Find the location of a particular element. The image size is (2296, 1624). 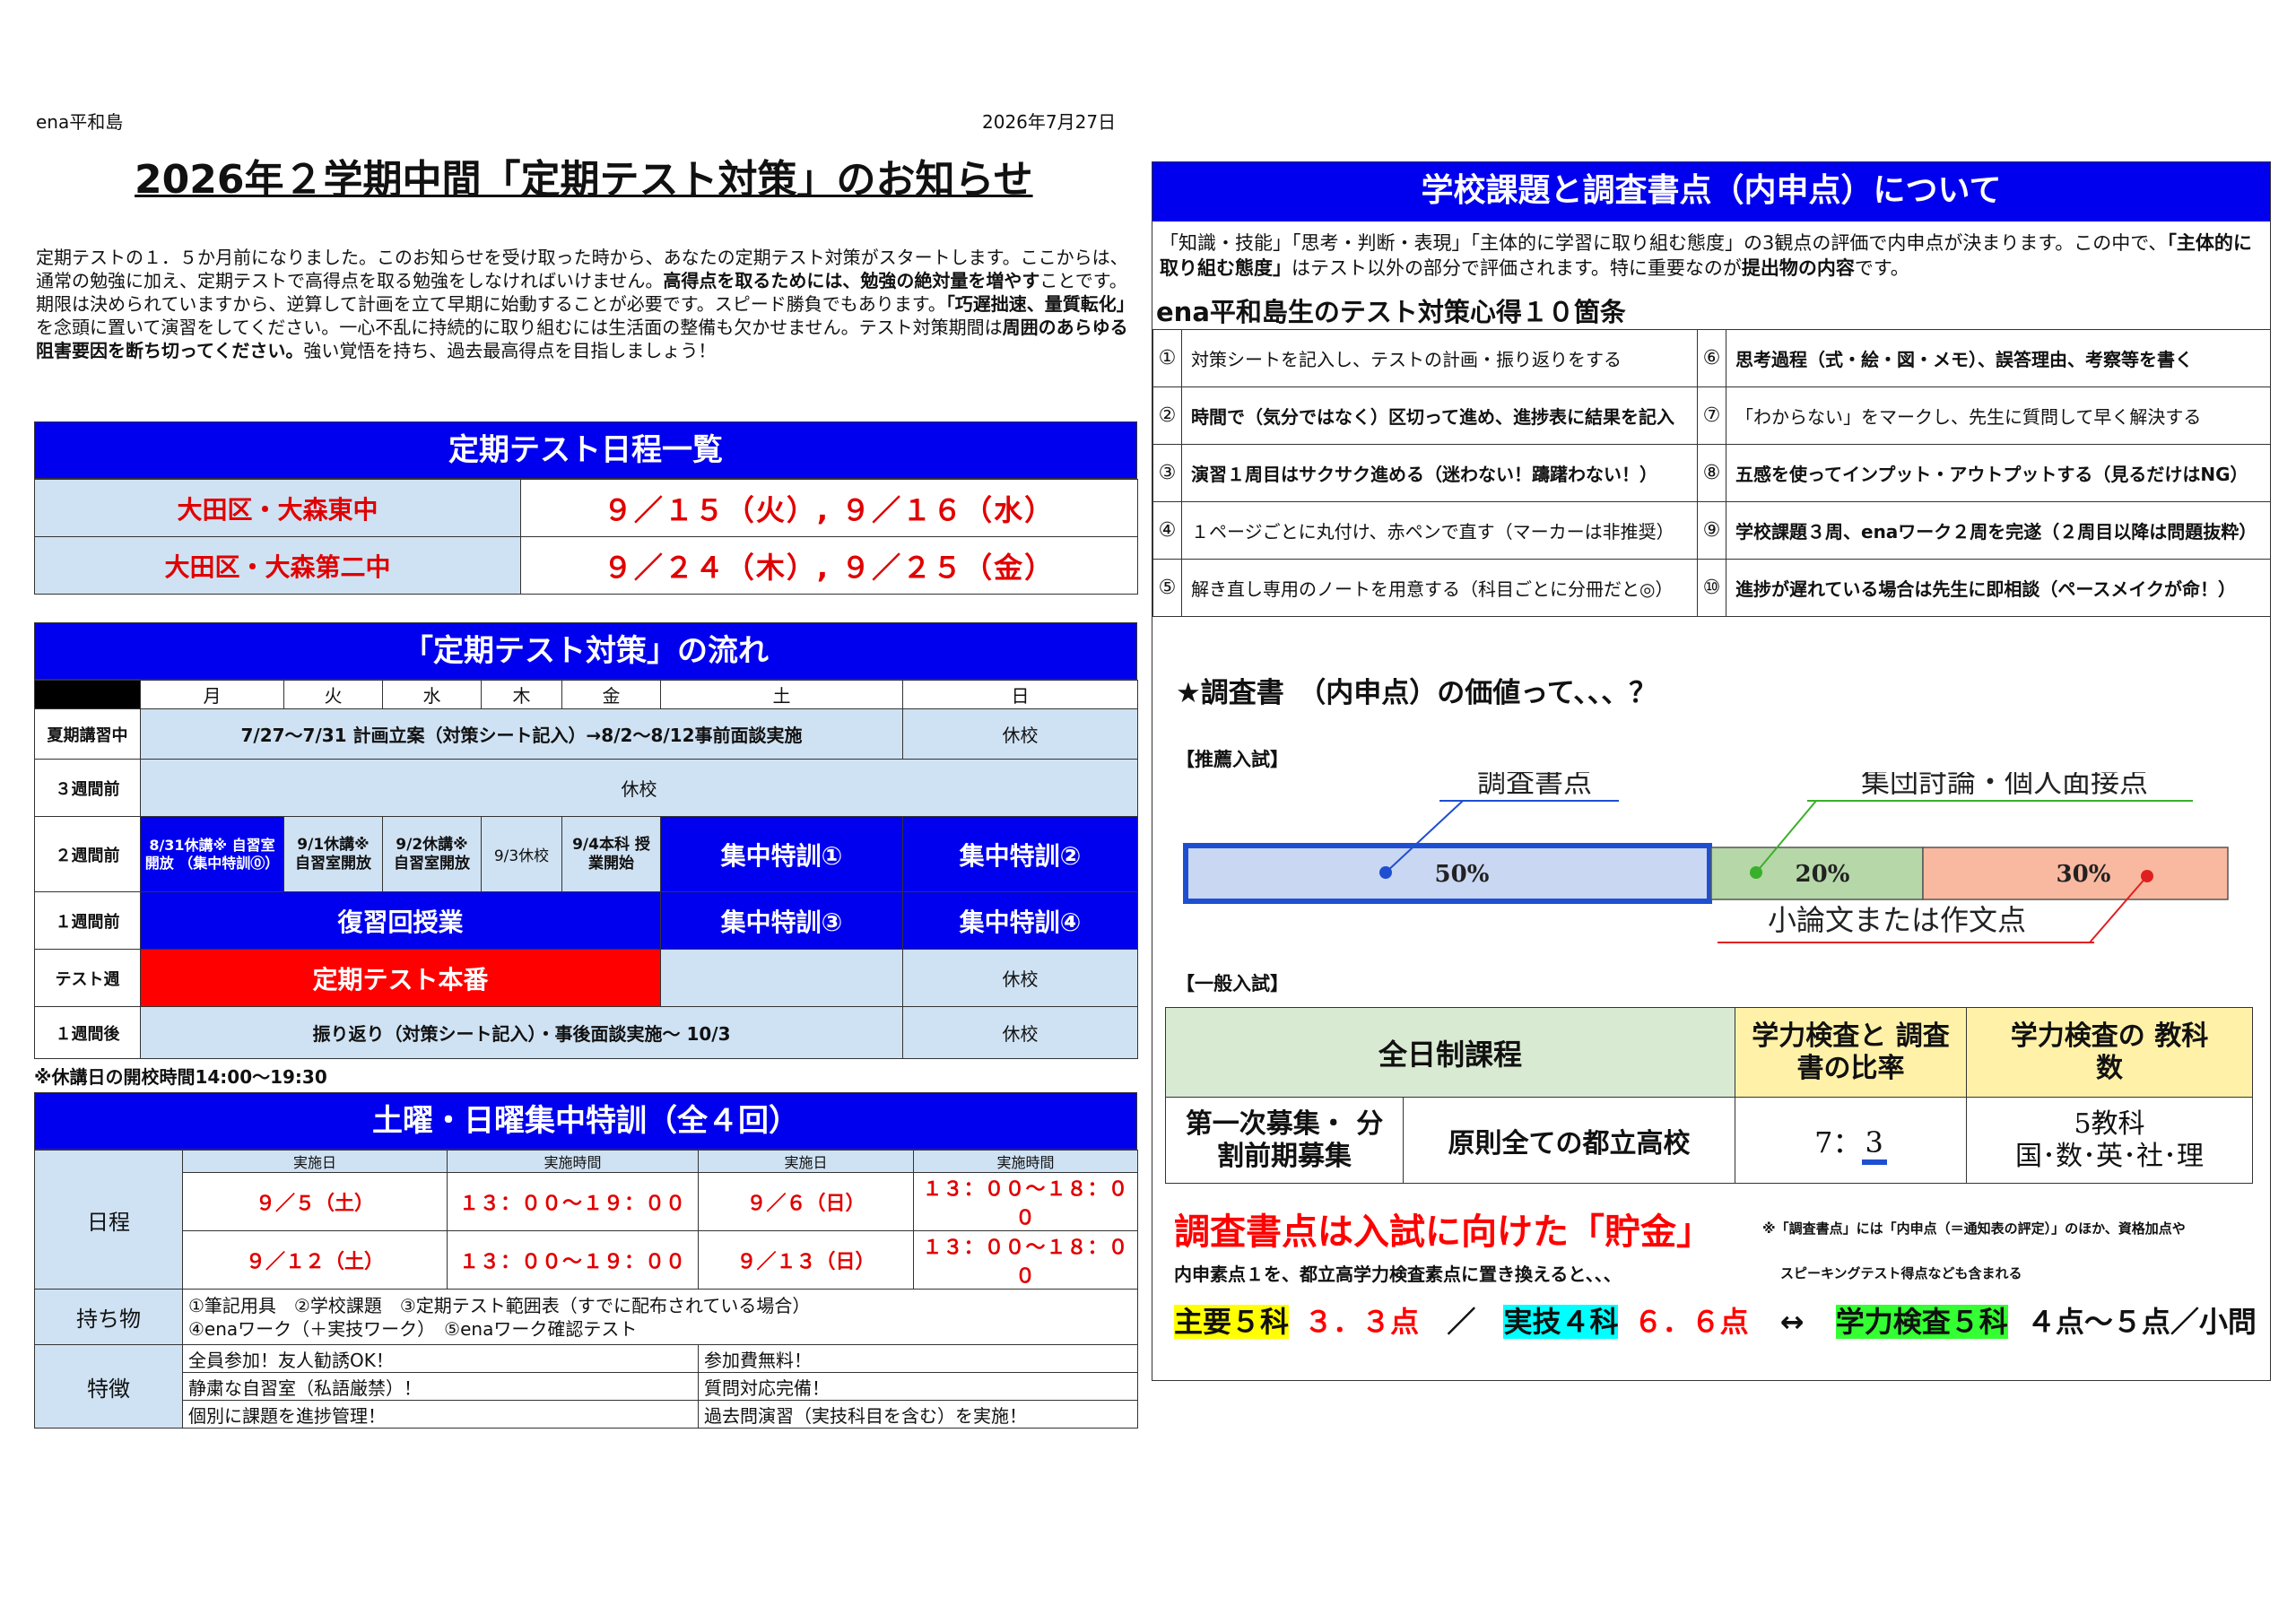

feature-row: 特徴 全員参加！友人勧誘OK！ 参加費無料！ is located at coordinates (586, 1386).